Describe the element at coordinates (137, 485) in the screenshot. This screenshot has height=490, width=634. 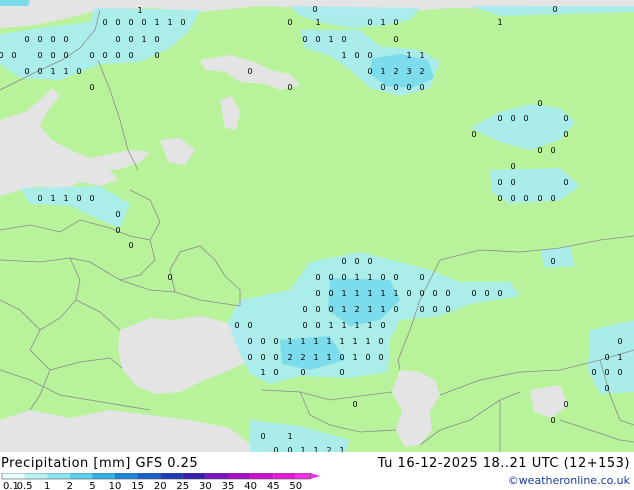
I see `color-scale-tick-label: 15` at that location.